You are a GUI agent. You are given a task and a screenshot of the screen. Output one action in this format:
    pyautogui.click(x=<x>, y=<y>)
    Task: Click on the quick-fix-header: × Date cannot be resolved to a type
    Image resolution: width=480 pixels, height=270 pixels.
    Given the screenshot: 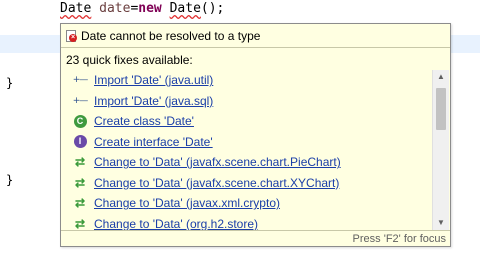 What is the action you would take?
    pyautogui.click(x=255, y=36)
    